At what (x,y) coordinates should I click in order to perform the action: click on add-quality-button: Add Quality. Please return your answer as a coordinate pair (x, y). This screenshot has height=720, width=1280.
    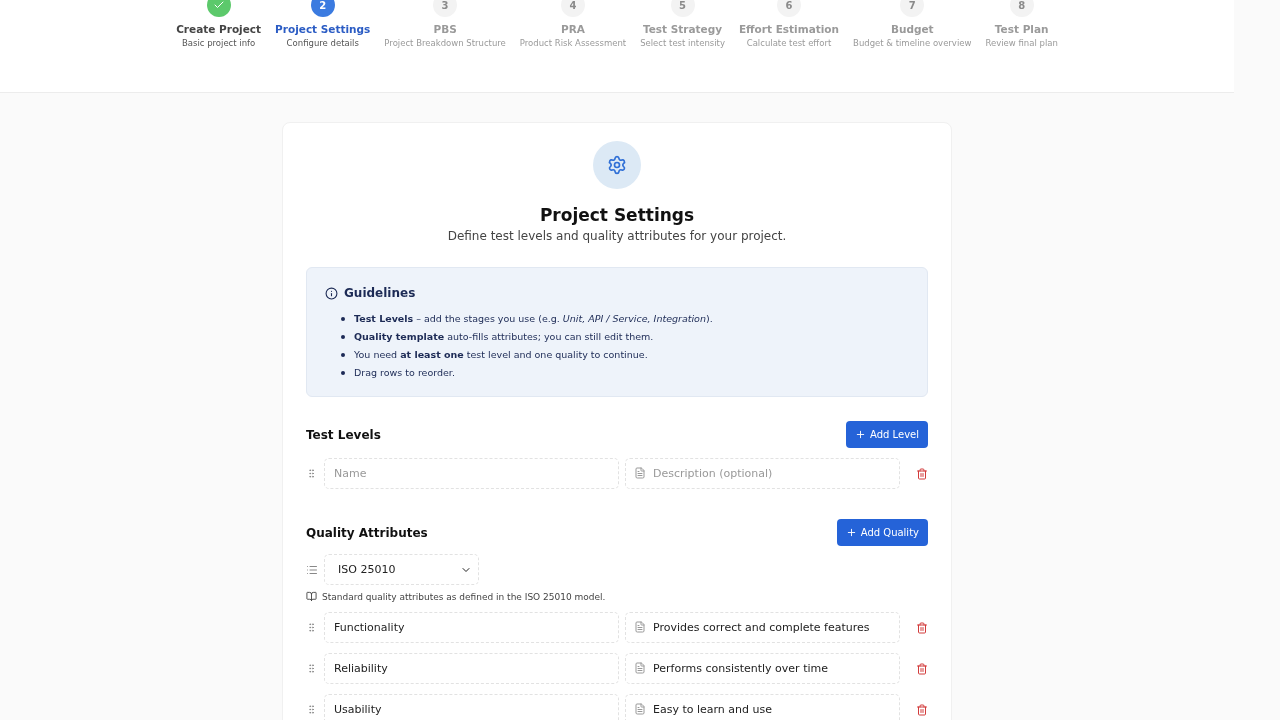
    Looking at the image, I should click on (882, 532).